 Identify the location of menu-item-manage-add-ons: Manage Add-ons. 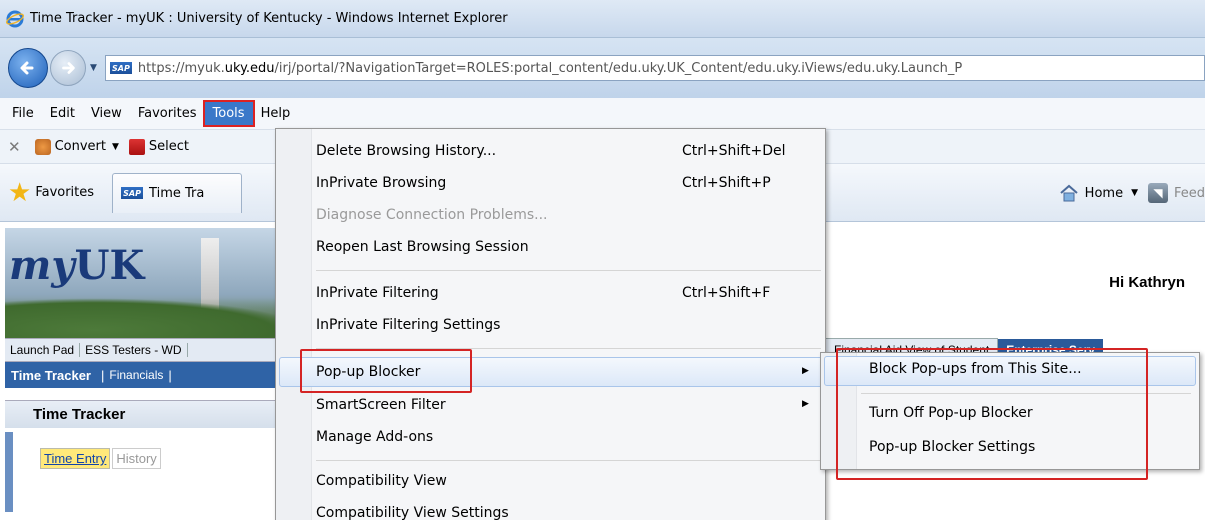
(374, 437).